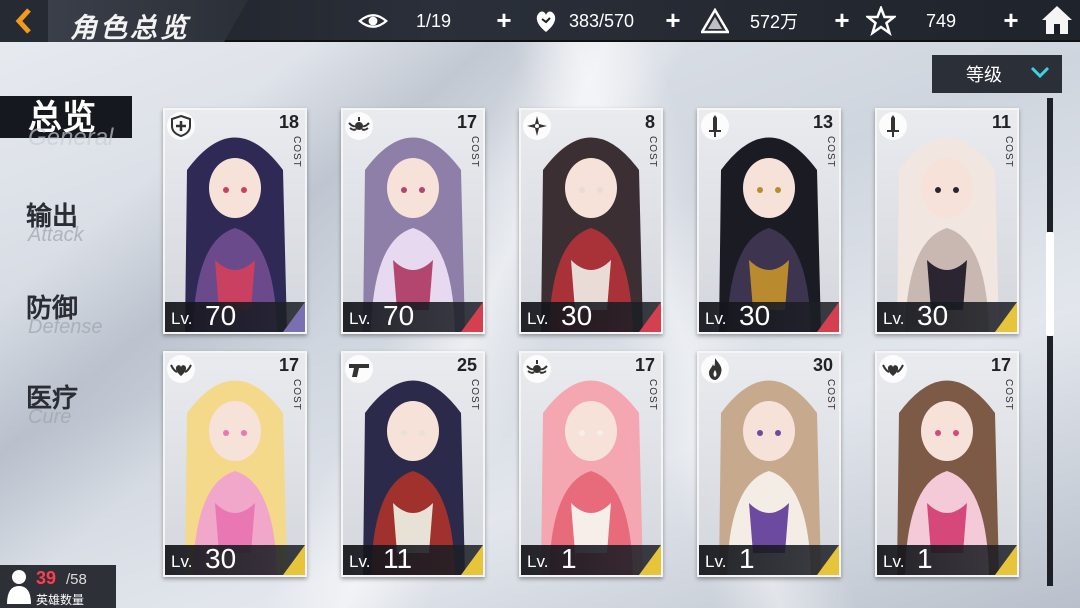  I want to click on stamina-add-button: +, so click(673, 20).